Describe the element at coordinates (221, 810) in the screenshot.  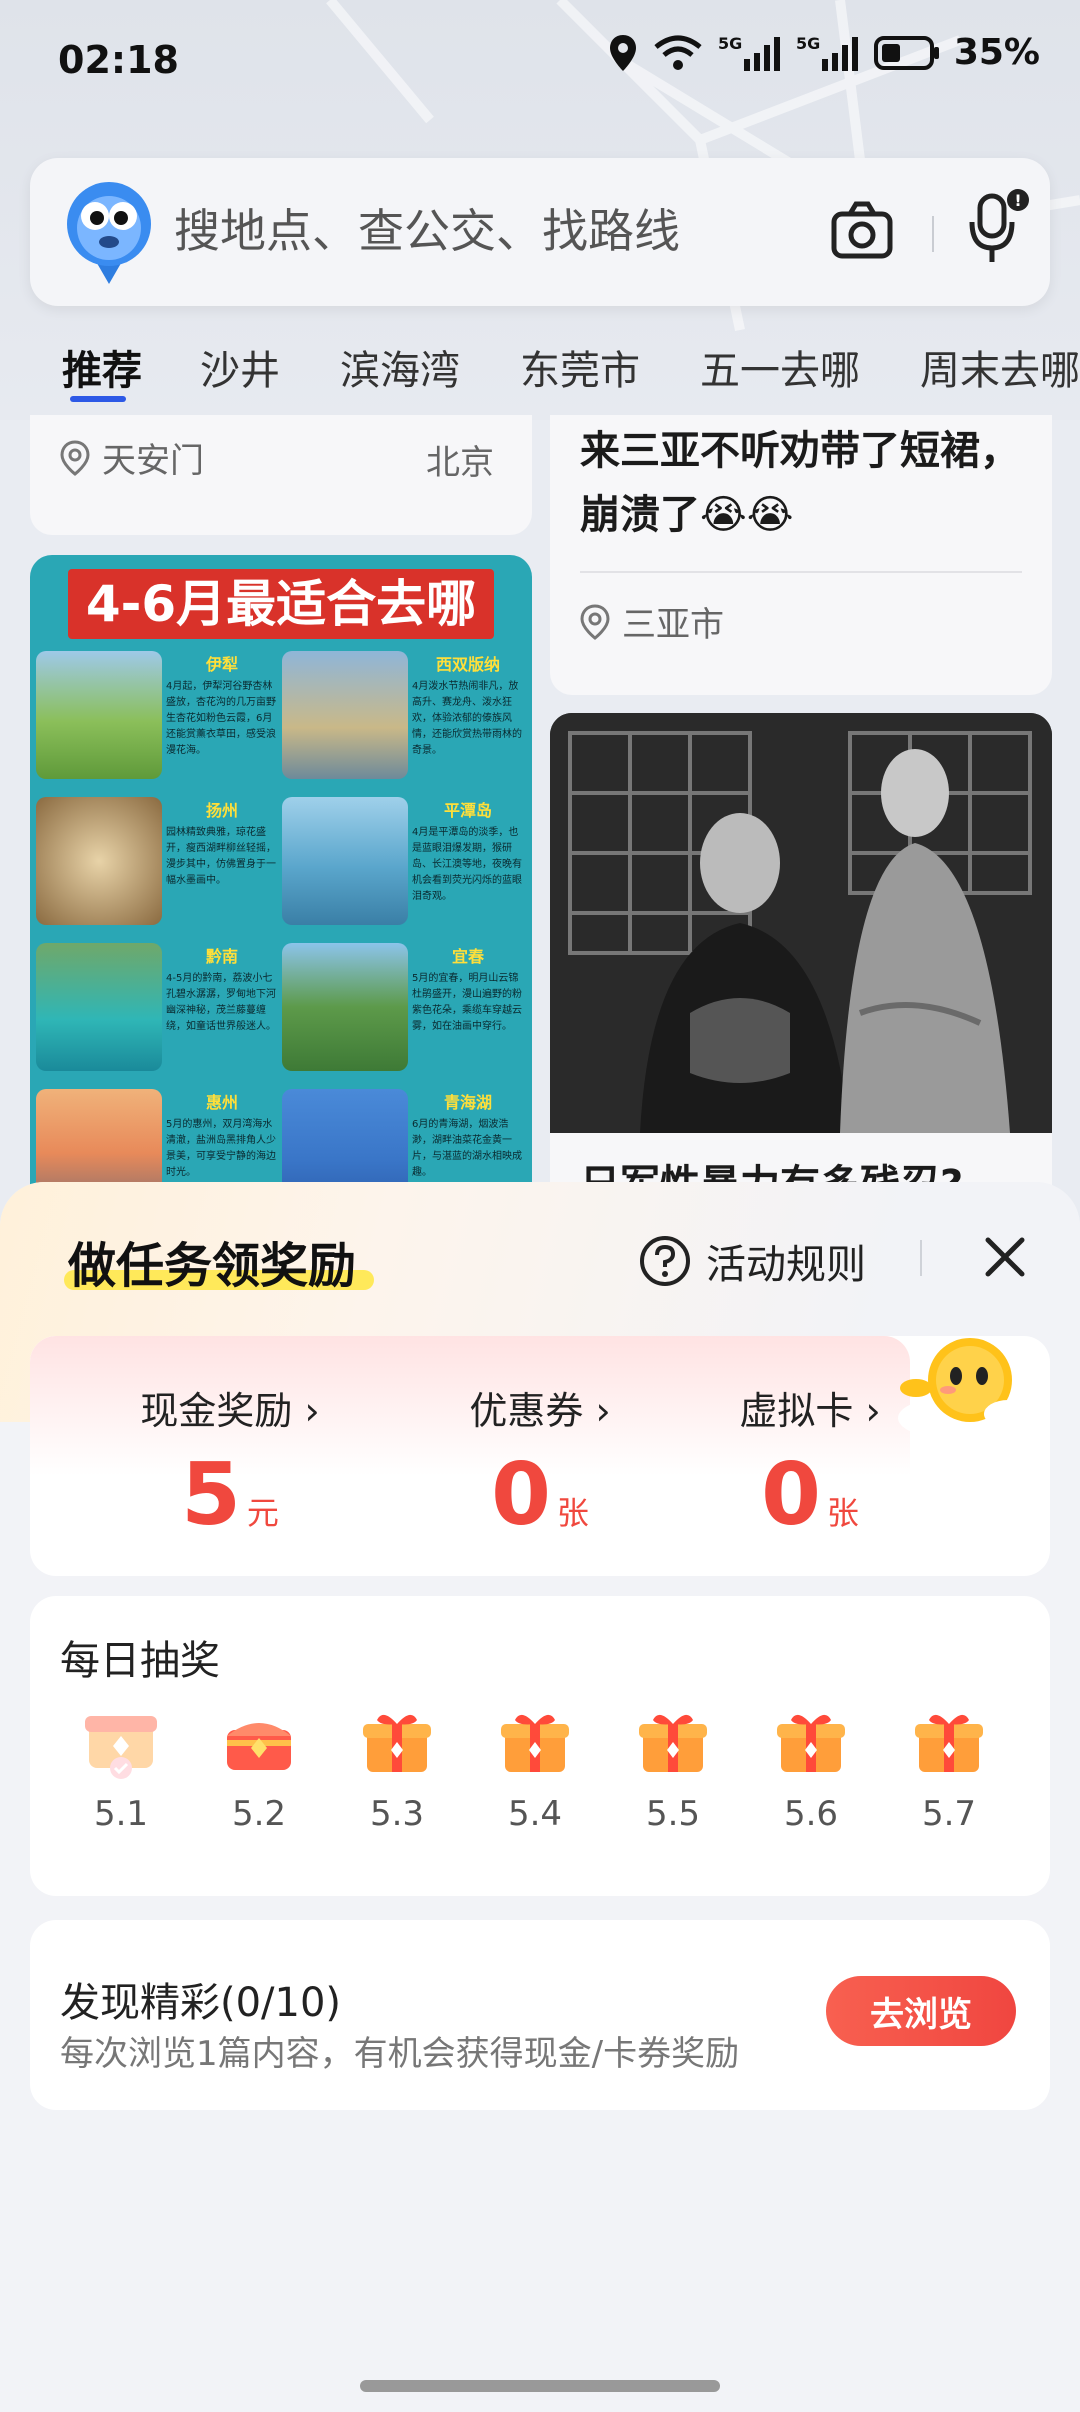
I see `poster-cell-title: 扬州` at that location.